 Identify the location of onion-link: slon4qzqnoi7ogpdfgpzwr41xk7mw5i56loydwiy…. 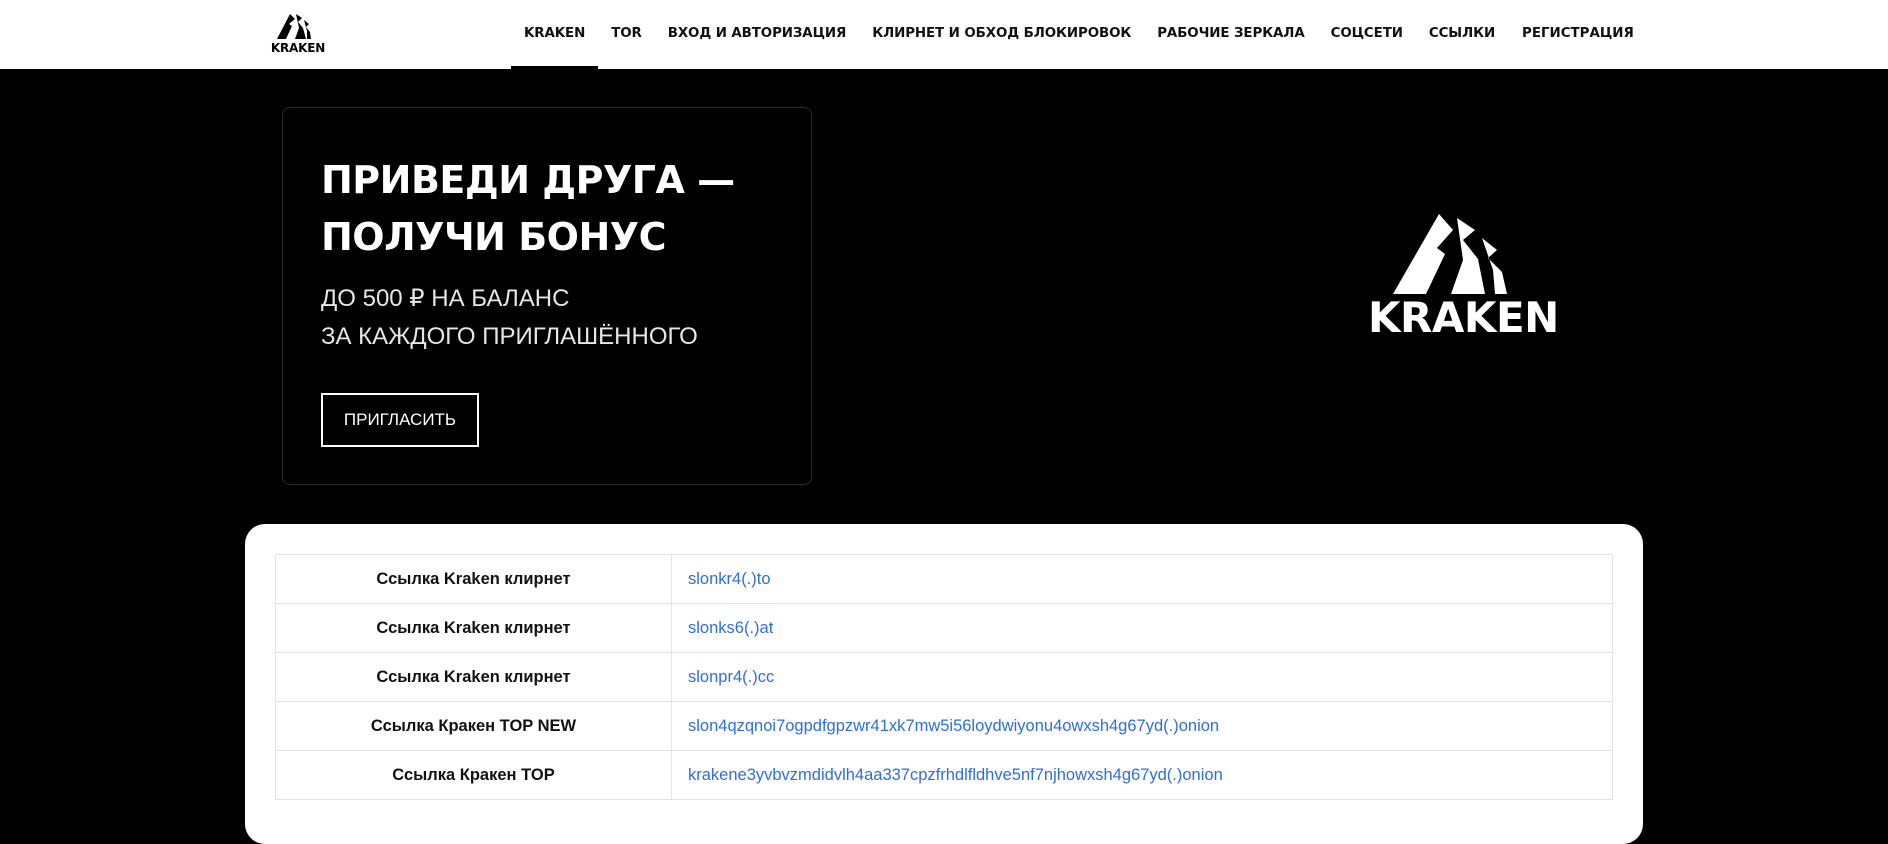
(953, 726).